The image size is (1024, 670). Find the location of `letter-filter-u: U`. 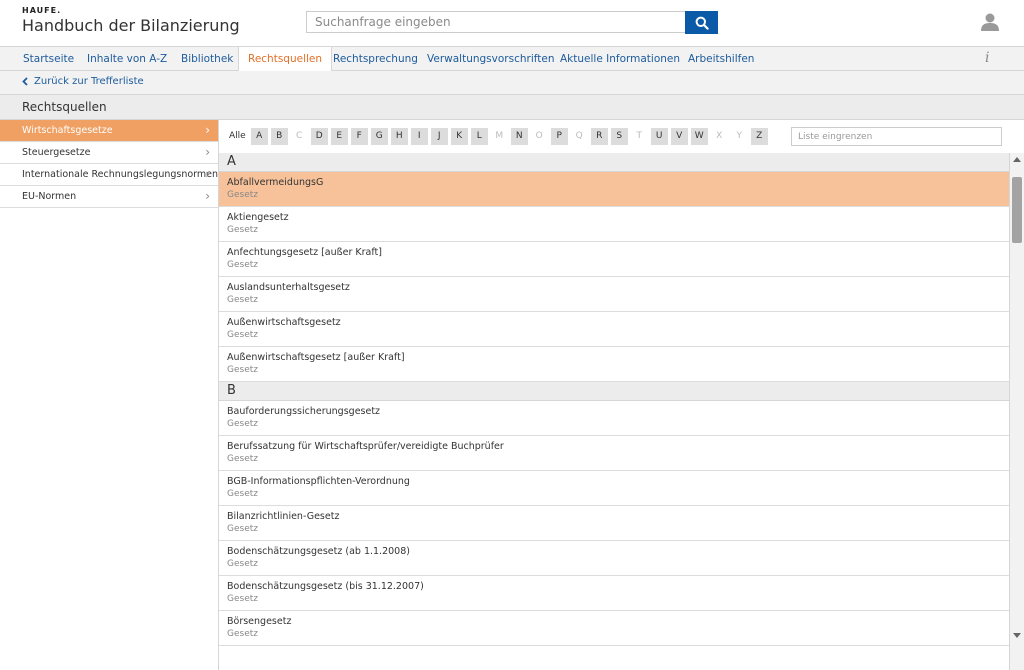

letter-filter-u: U is located at coordinates (659, 136).